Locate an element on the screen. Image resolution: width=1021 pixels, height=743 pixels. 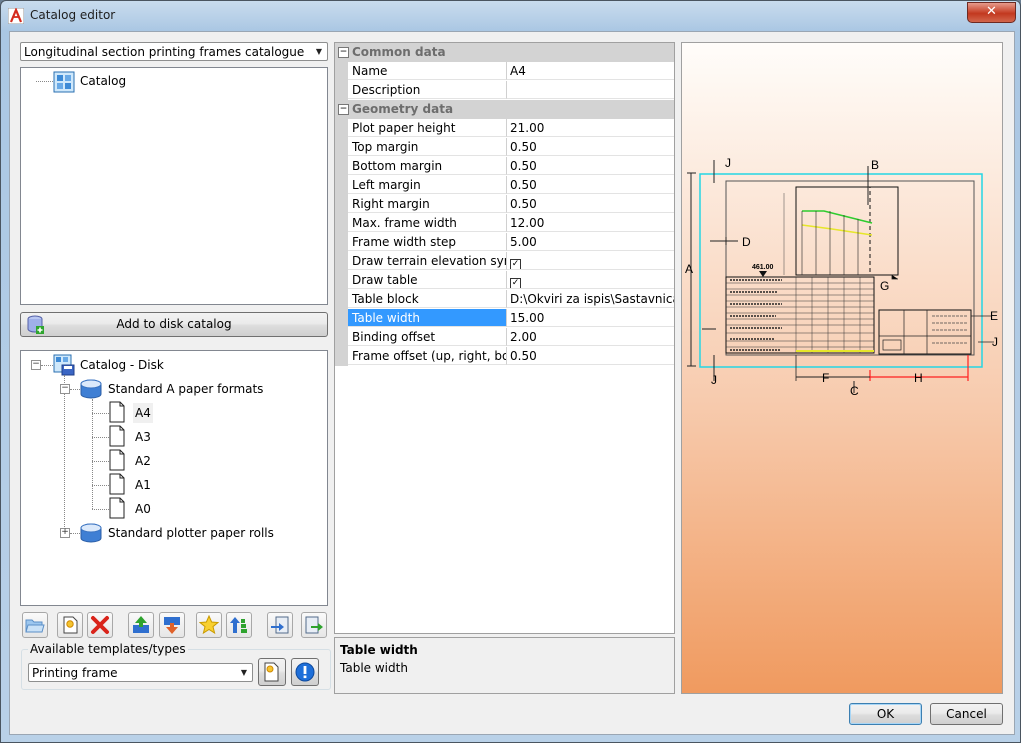
property-row-plot-paper-height: Plot paper height 21.00 is located at coordinates (504, 128).